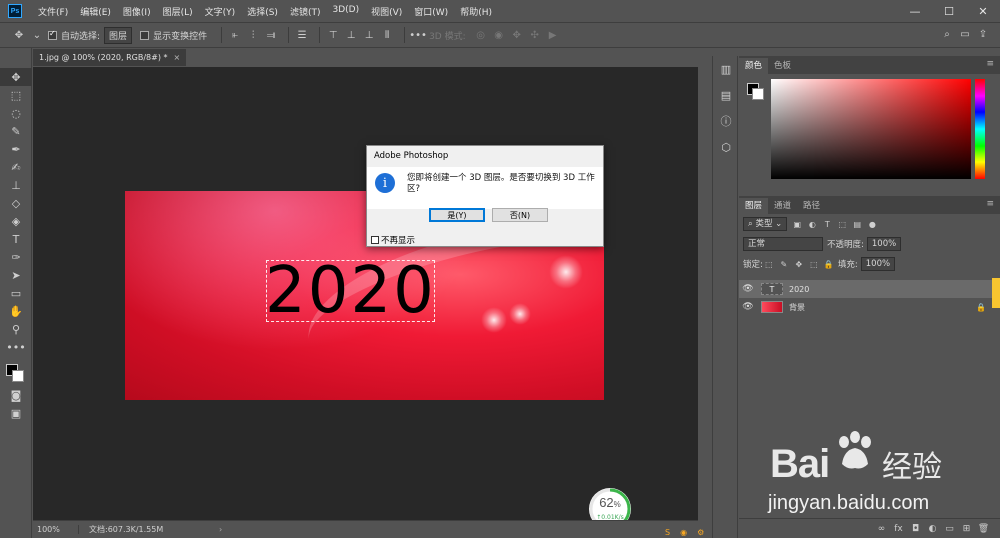 The width and height of the screenshot is (1000, 538). Describe the element at coordinates (829, 264) in the screenshot. I see `lock-all-icon: 🔒` at that location.